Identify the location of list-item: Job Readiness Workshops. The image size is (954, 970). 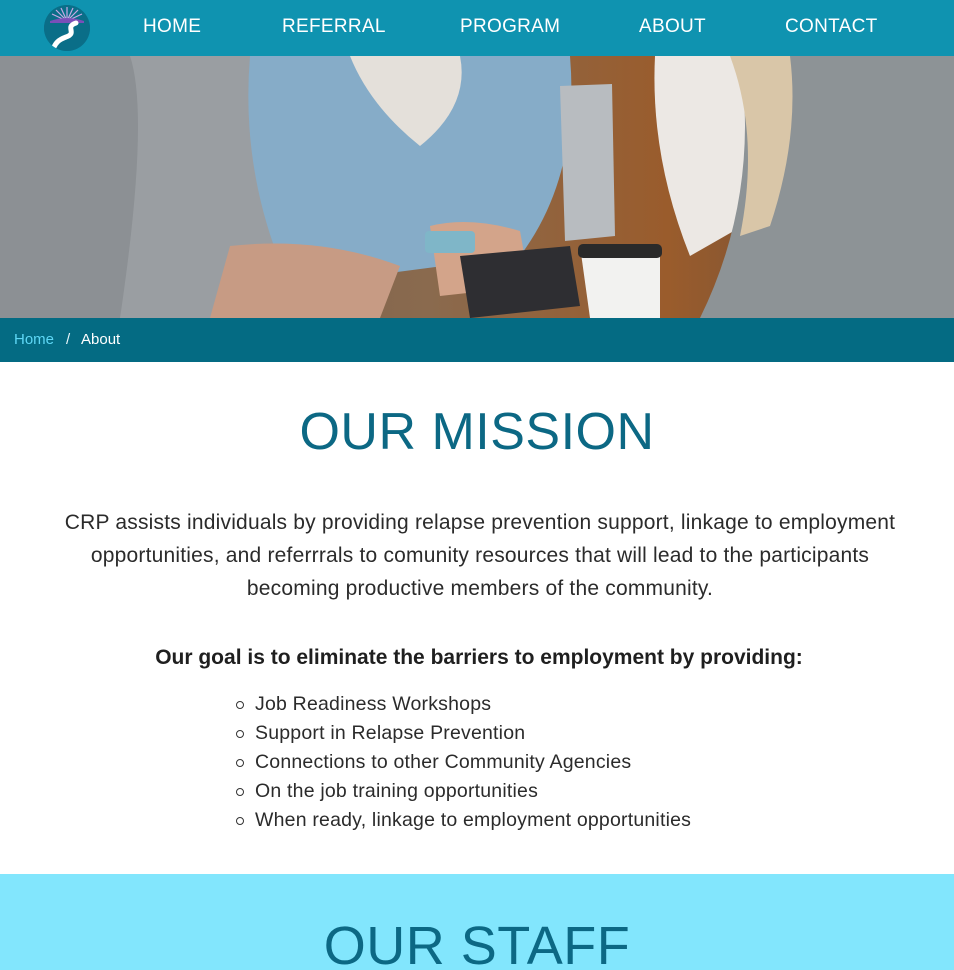
(463, 704).